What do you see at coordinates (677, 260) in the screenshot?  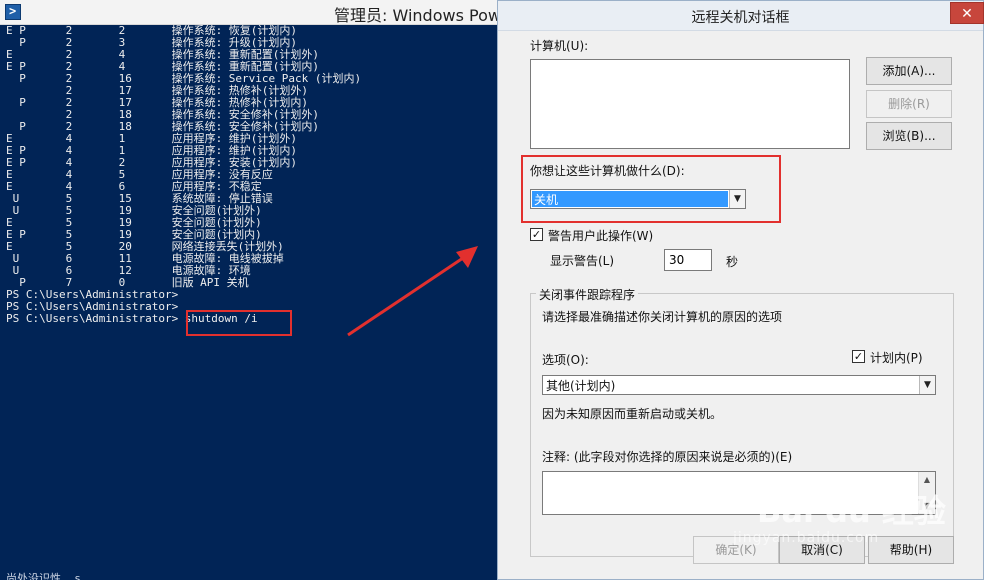 I see `warning-seconds-value: 30` at bounding box center [677, 260].